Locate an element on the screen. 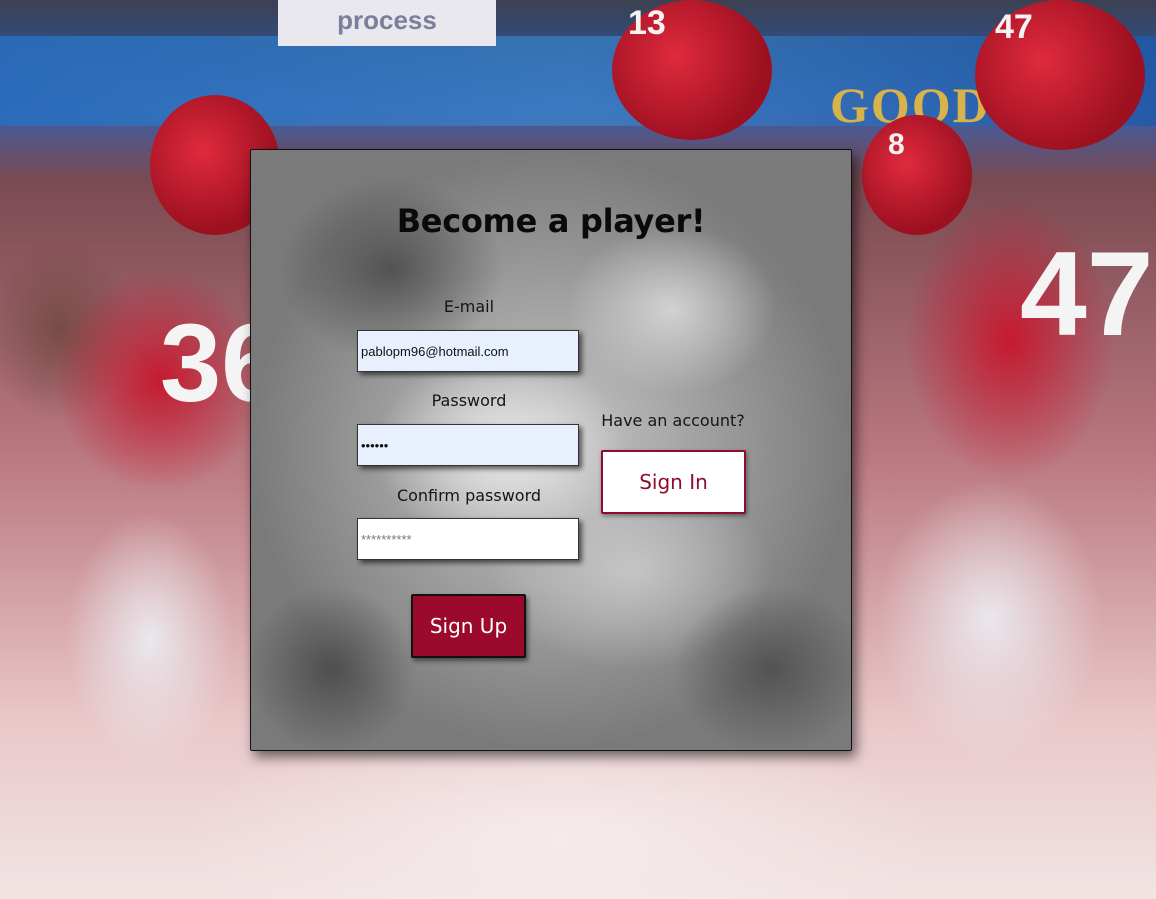 The height and width of the screenshot is (899, 1156). jersey-number: 13 is located at coordinates (647, 23).